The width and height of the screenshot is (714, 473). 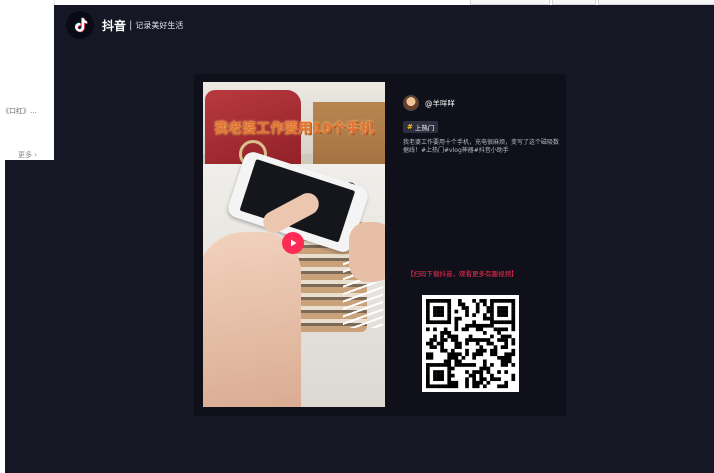 What do you see at coordinates (27, 80) in the screenshot?
I see `background-panel: 《口红》… 更多 ›` at bounding box center [27, 80].